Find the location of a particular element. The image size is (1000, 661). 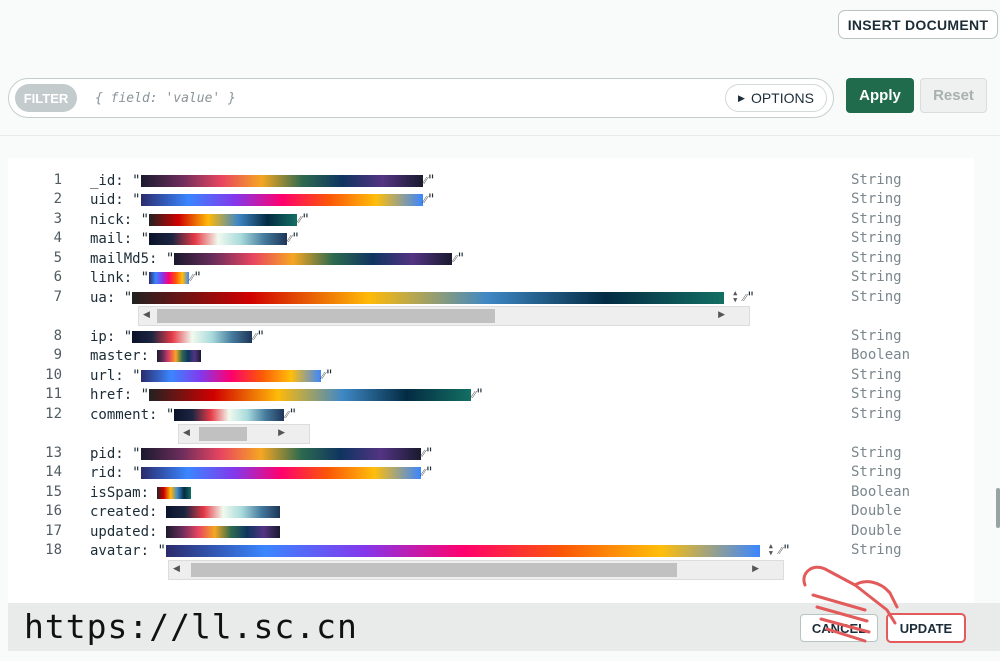

line-number: 17 is located at coordinates (53, 531).